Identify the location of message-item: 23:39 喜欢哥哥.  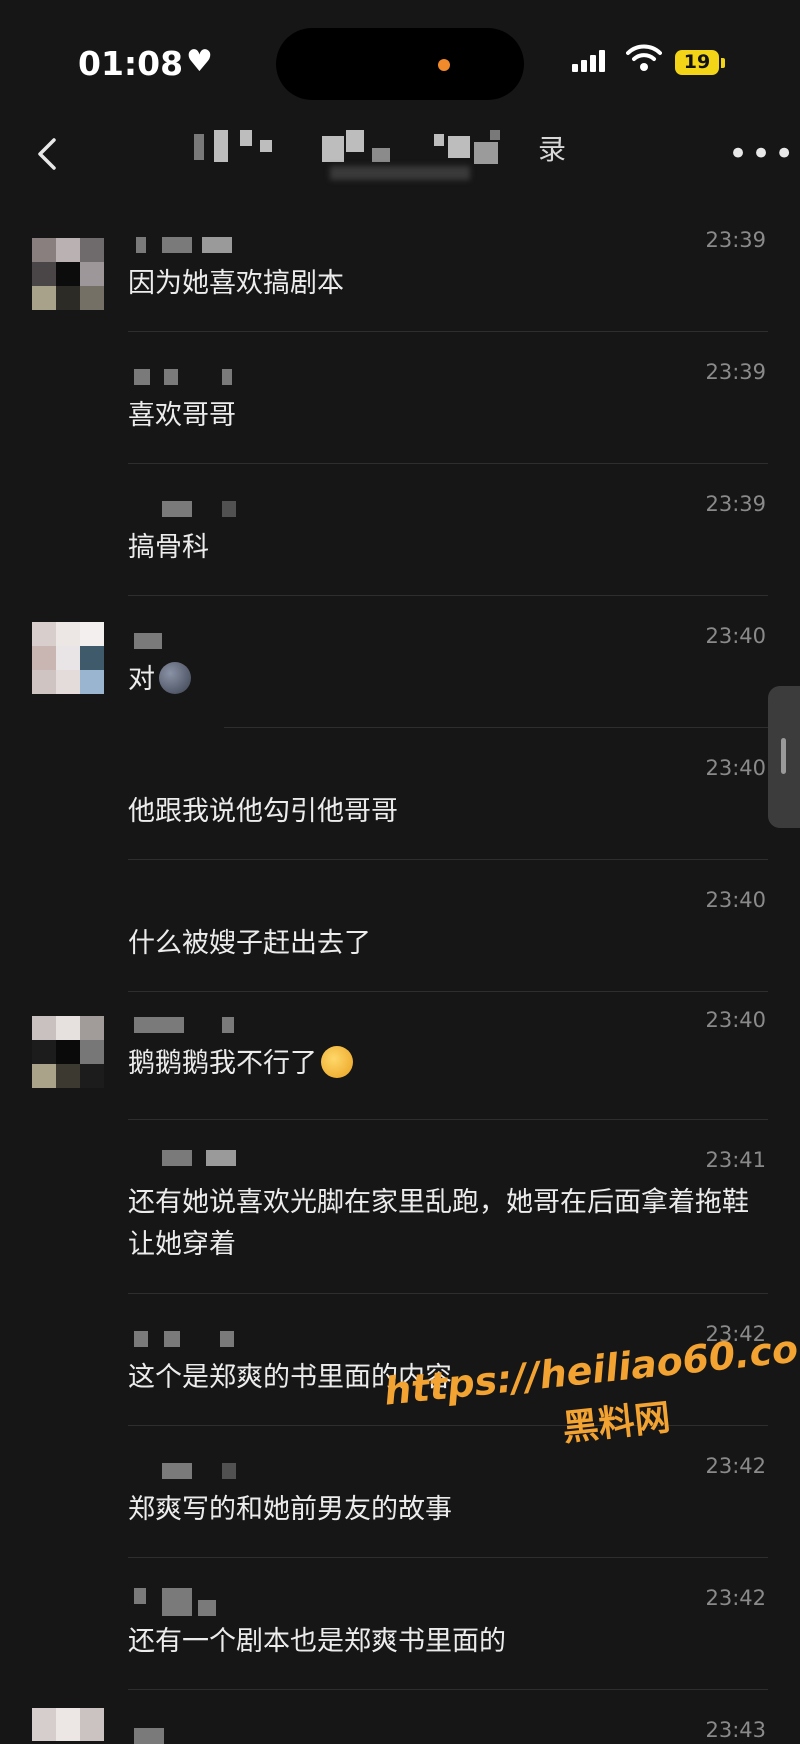
(400, 398).